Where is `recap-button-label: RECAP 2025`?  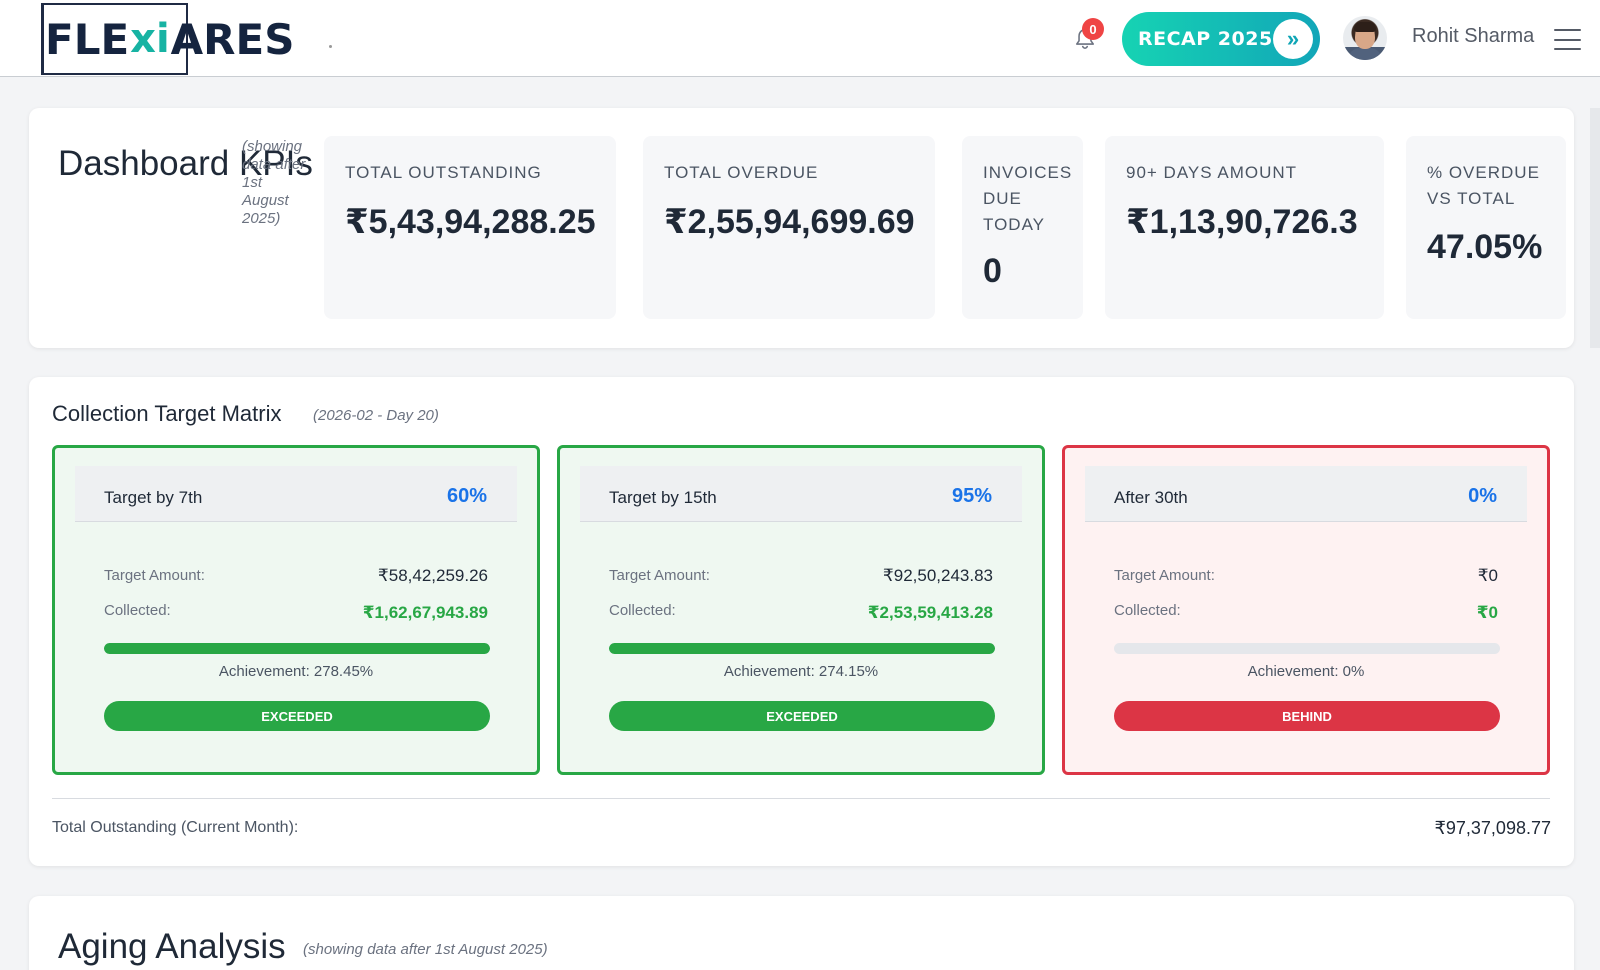 recap-button-label: RECAP 2025 is located at coordinates (1205, 39).